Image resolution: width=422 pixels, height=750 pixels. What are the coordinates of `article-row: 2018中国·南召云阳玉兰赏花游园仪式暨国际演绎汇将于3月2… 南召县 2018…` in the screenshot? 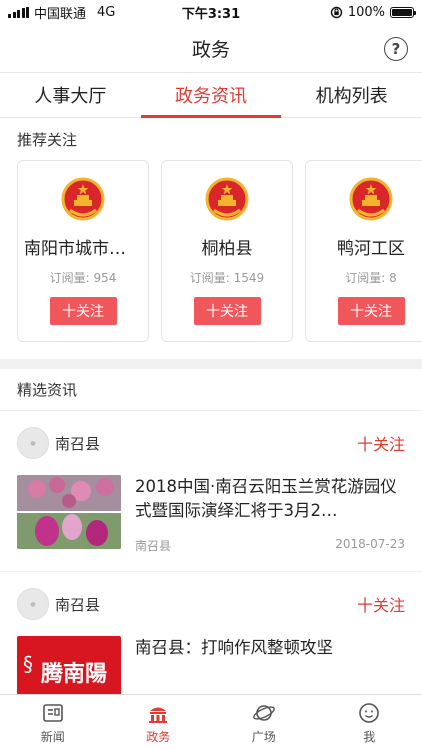 It's located at (211, 516).